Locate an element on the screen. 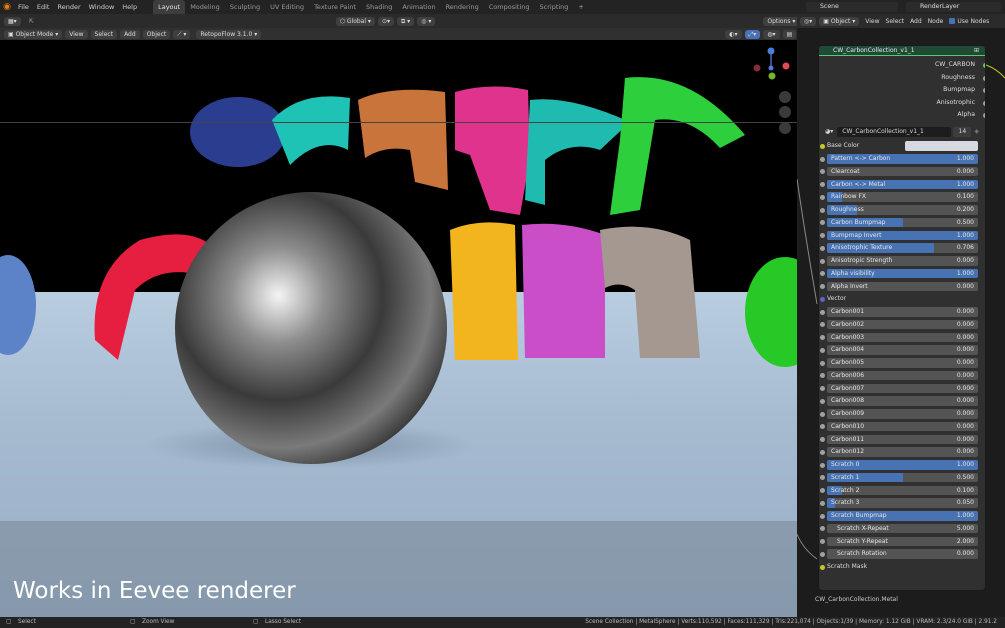  param-slider: Scratch X-Repeat 5.000 is located at coordinates (902, 528).